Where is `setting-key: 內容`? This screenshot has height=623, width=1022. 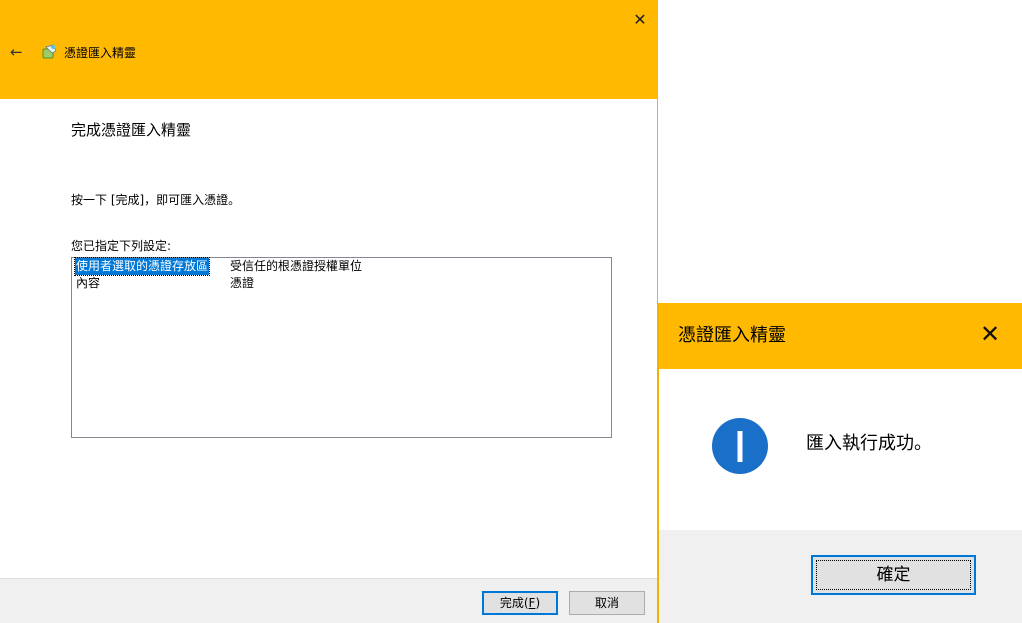
setting-key: 內容 is located at coordinates (88, 283).